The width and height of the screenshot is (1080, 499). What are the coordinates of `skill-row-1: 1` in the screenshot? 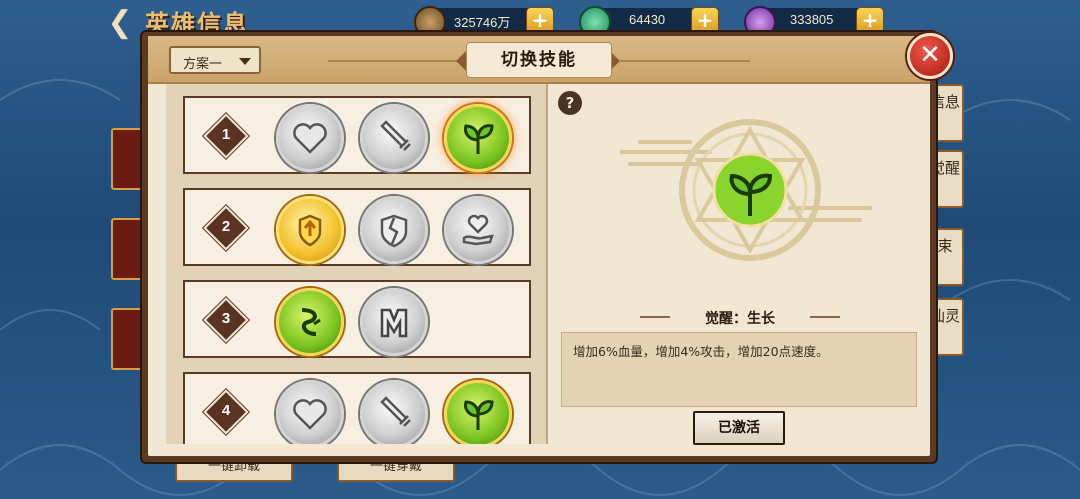 It's located at (357, 135).